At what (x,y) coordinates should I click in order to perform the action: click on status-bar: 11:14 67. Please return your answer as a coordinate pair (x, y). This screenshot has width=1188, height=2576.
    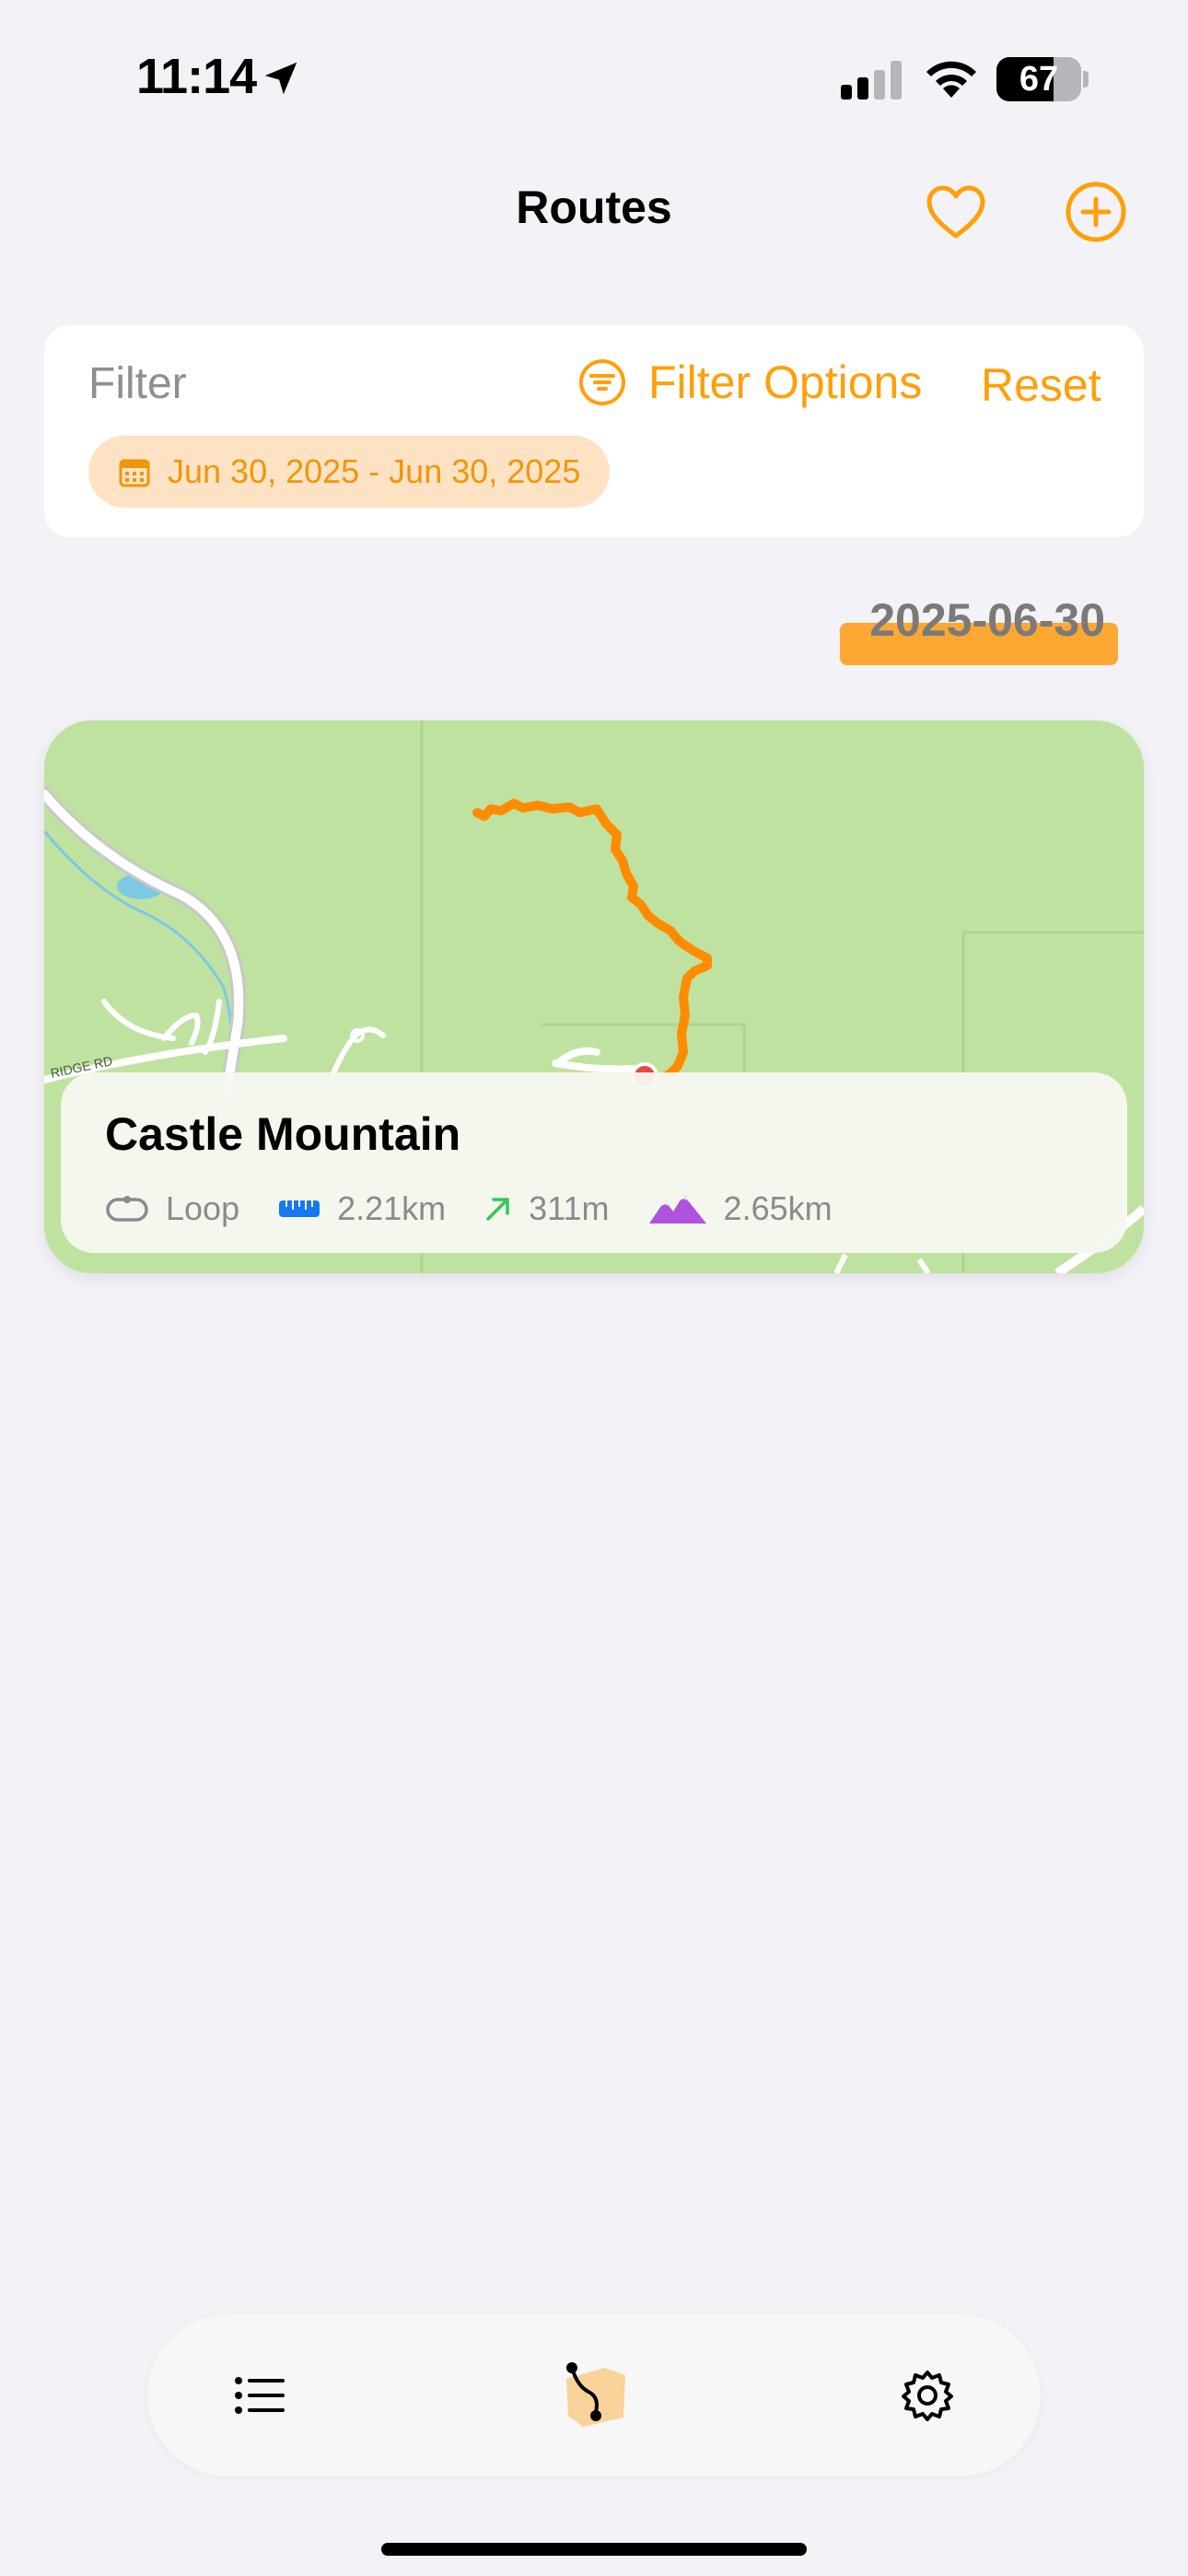
    Looking at the image, I should click on (594, 78).